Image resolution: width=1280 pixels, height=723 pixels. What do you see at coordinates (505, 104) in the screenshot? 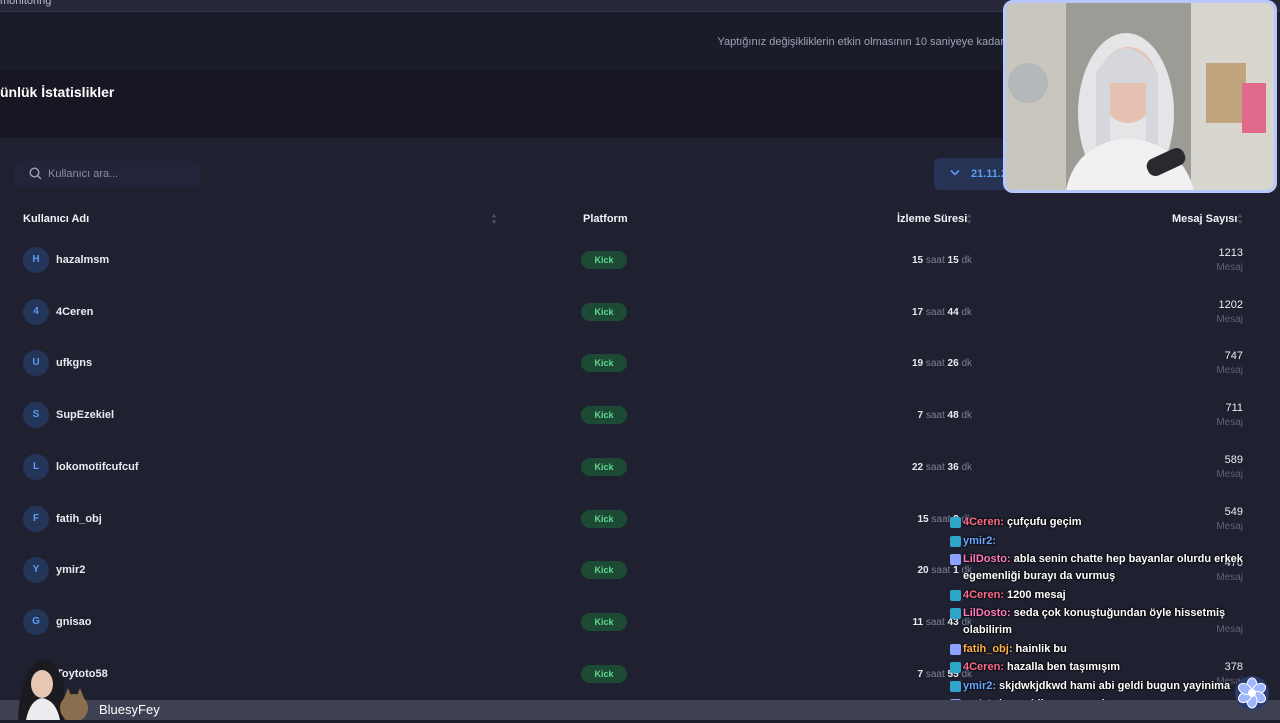
I see `section-header: ünlük İstatislikler` at bounding box center [505, 104].